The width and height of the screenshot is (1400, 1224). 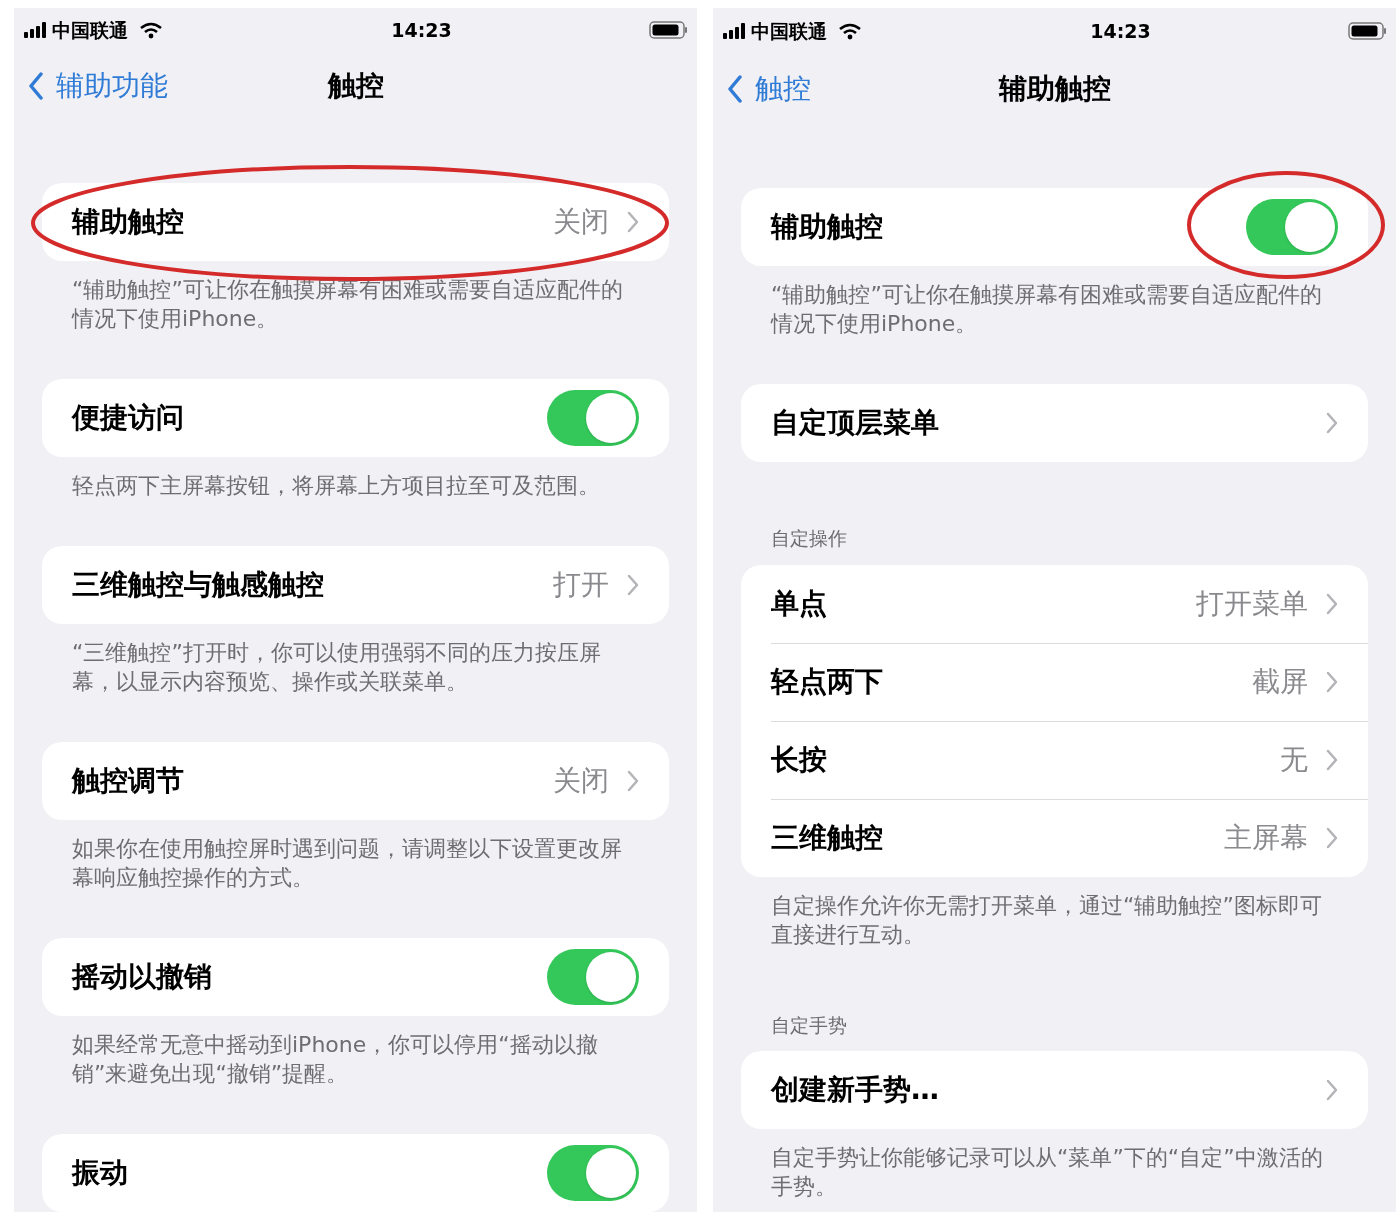 What do you see at coordinates (809, 538) in the screenshot?
I see `section-header: 自定操作` at bounding box center [809, 538].